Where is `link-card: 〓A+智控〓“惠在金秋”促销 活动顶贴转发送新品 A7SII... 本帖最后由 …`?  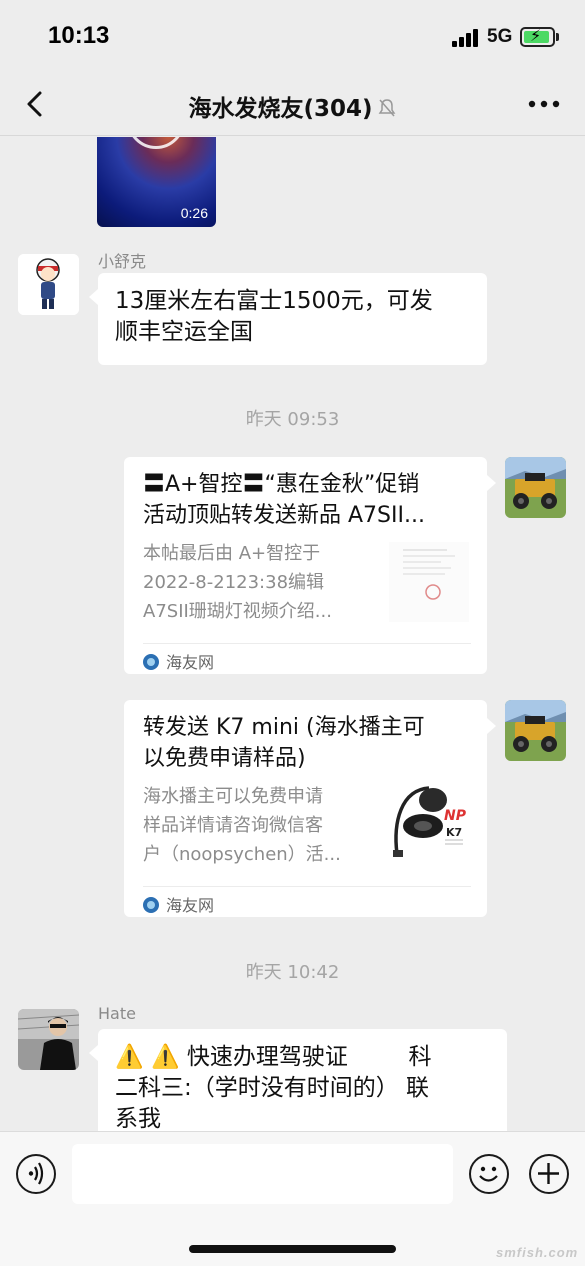 link-card: 〓A+智控〓“惠在金秋”促销 活动顶贴转发送新品 A7SII... 本帖最后由 … is located at coordinates (310, 565).